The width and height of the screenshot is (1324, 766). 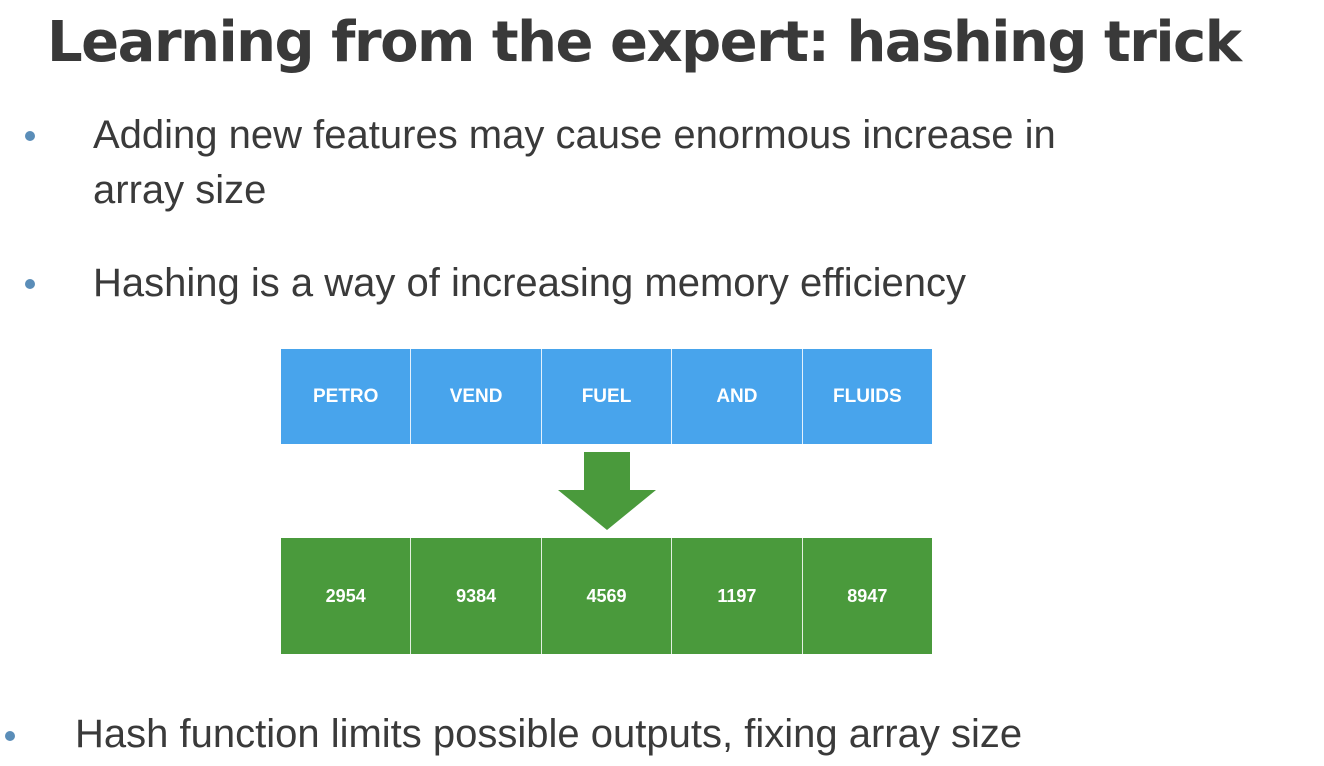 What do you see at coordinates (644, 42) in the screenshot?
I see `slide-title: Learning from the expert: hashing trick` at bounding box center [644, 42].